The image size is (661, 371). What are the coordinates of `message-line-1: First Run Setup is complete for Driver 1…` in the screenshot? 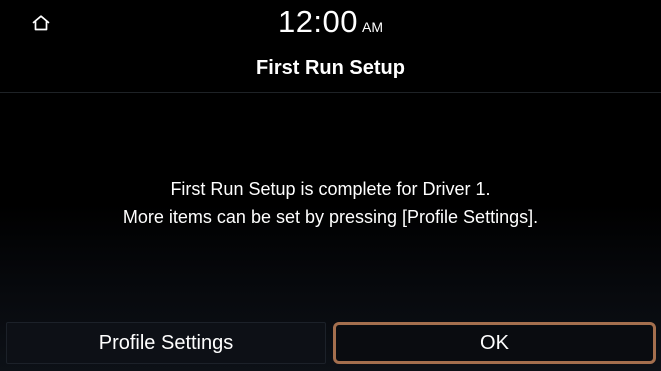 It's located at (330, 189).